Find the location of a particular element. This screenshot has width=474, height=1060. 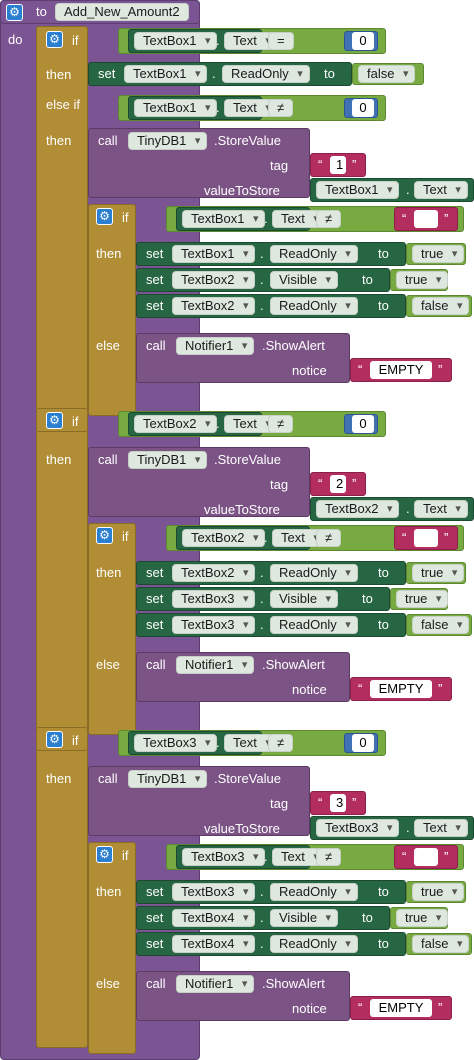

procedure-name-field: Add_New_Amount2 is located at coordinates (122, 12).